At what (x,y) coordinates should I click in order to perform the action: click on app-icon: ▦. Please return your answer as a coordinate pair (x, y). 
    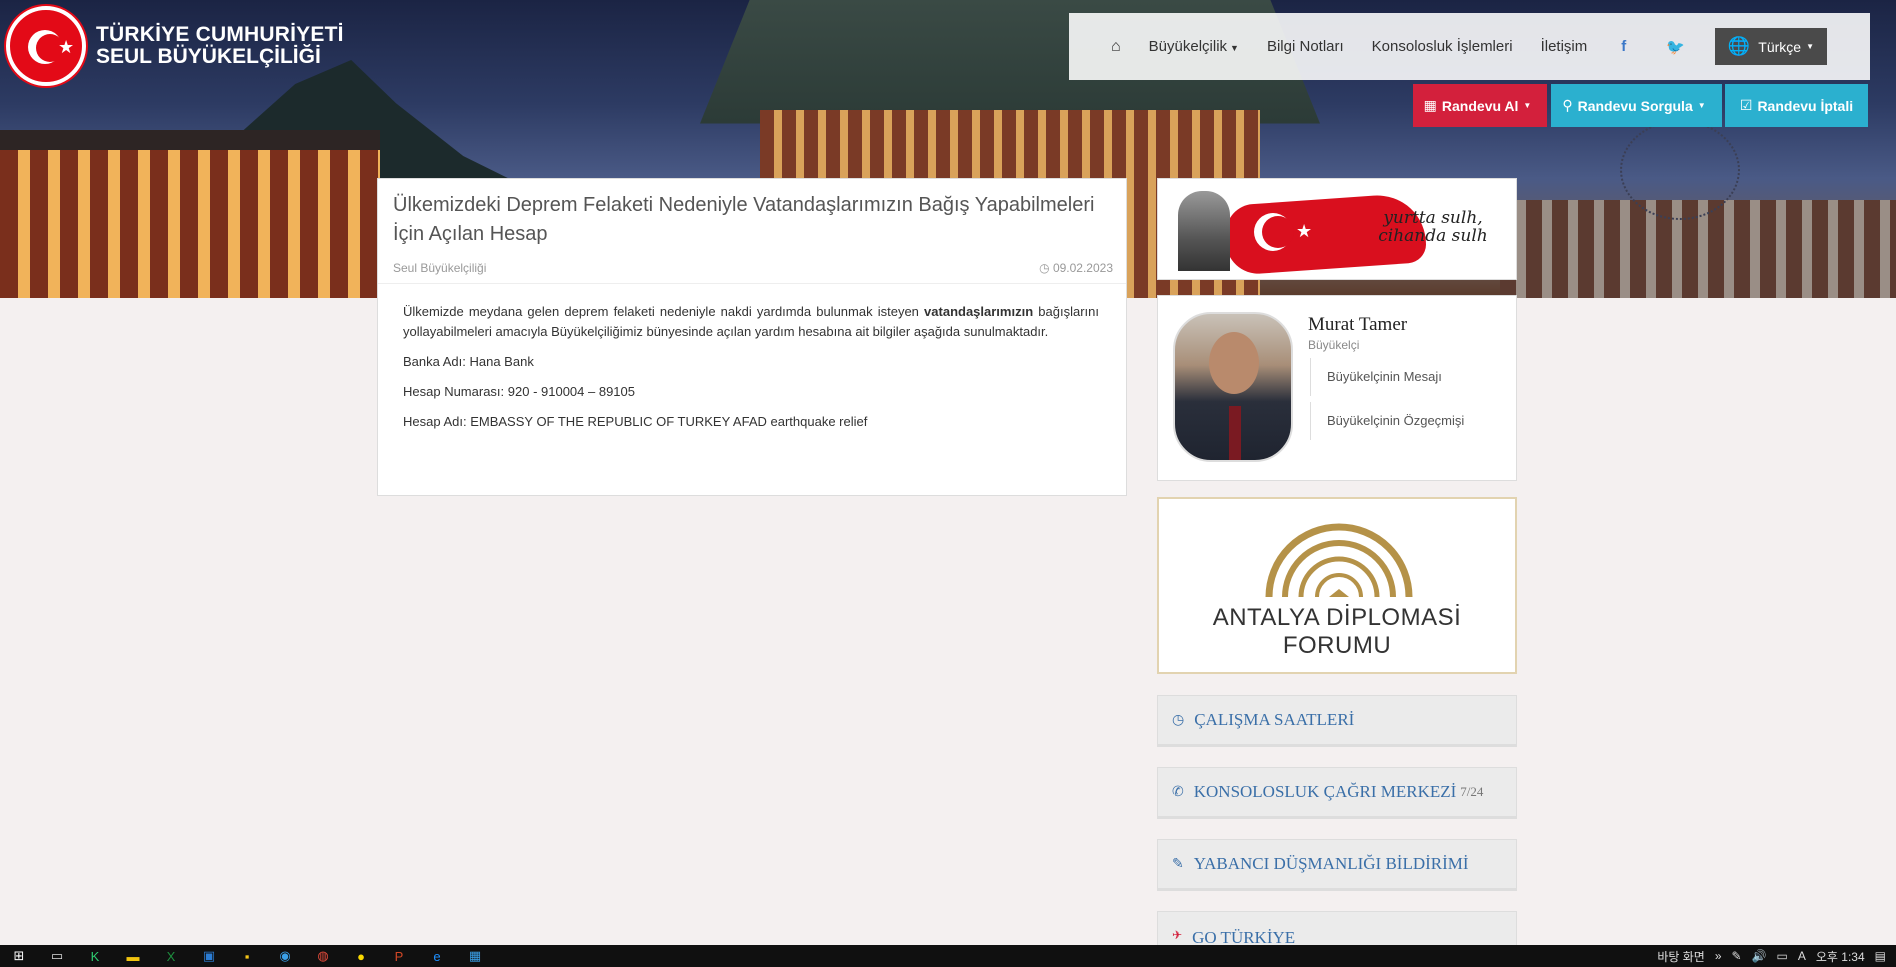
    Looking at the image, I should click on (475, 956).